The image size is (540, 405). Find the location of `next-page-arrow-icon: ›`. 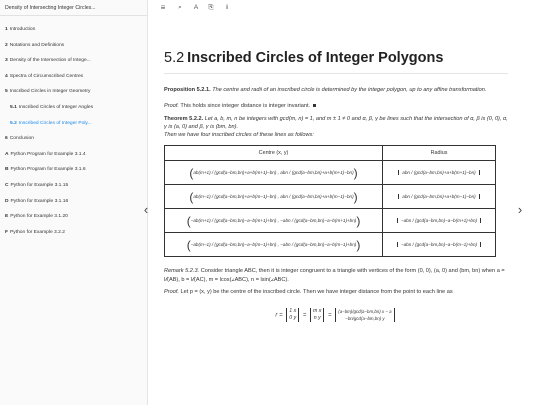

next-page-arrow-icon: › is located at coordinates (520, 210).